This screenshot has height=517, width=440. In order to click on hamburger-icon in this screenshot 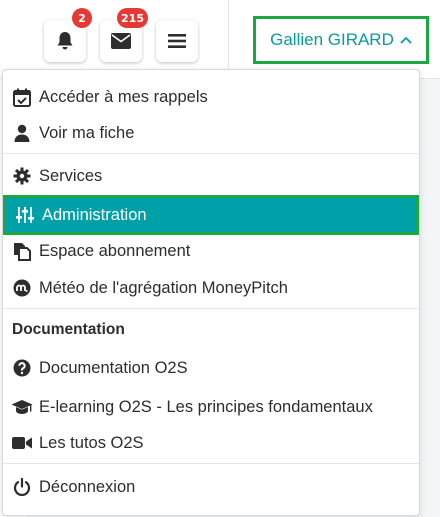, I will do `click(177, 41)`.